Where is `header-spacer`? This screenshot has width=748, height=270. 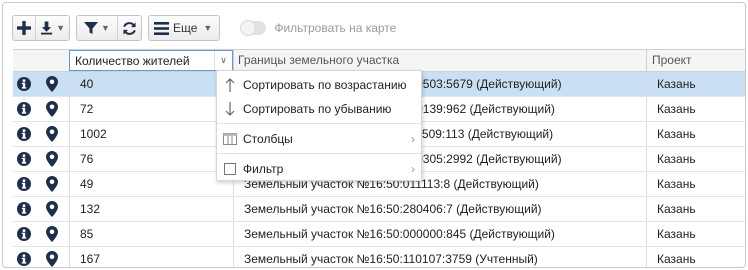
header-spacer is located at coordinates (41, 60).